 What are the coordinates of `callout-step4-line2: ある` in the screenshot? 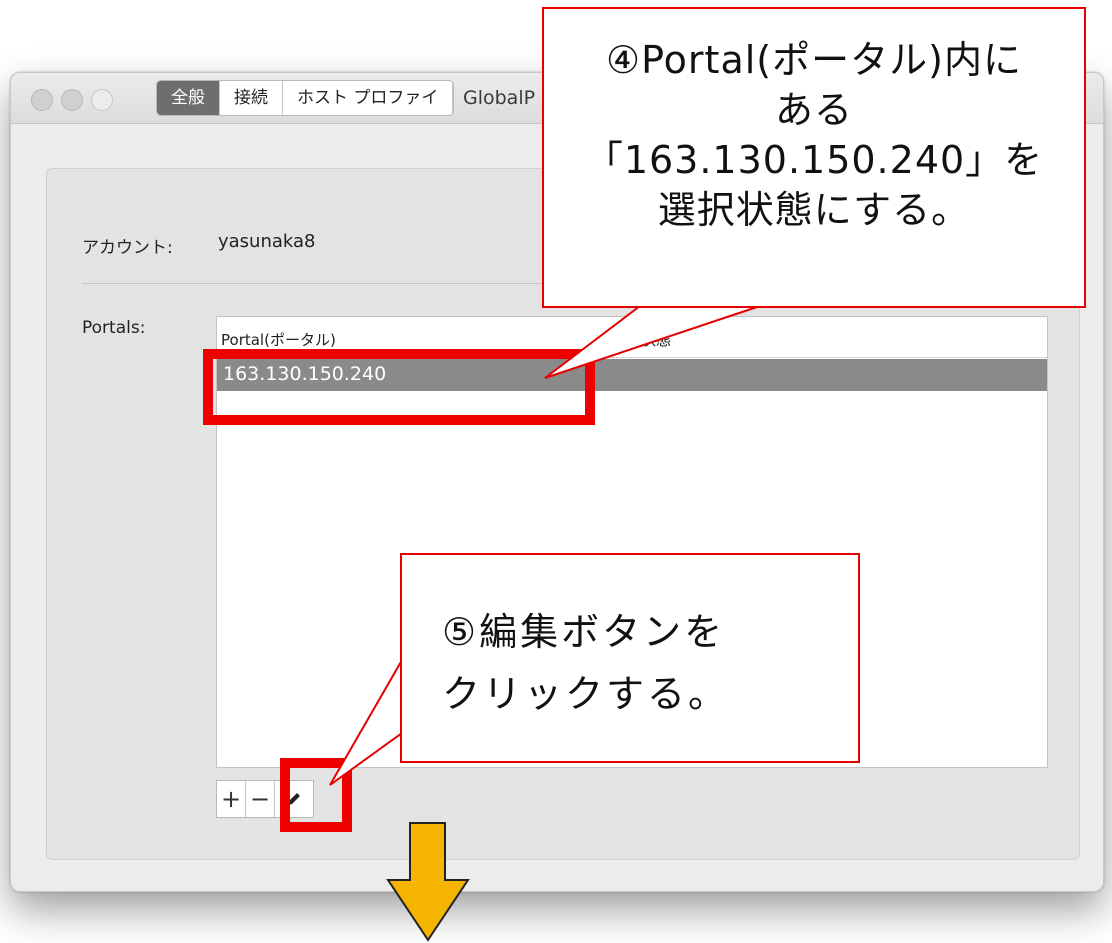 It's located at (813, 110).